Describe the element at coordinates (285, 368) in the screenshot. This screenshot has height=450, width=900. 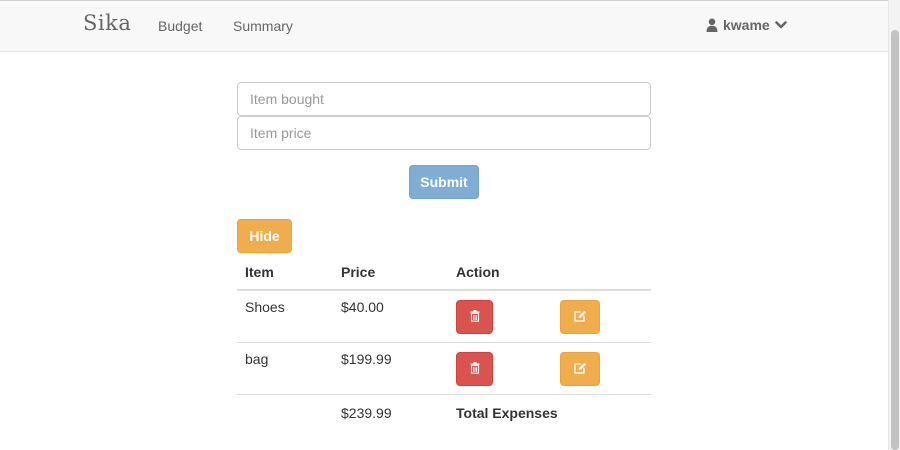
I see `item-cell: bag` at that location.